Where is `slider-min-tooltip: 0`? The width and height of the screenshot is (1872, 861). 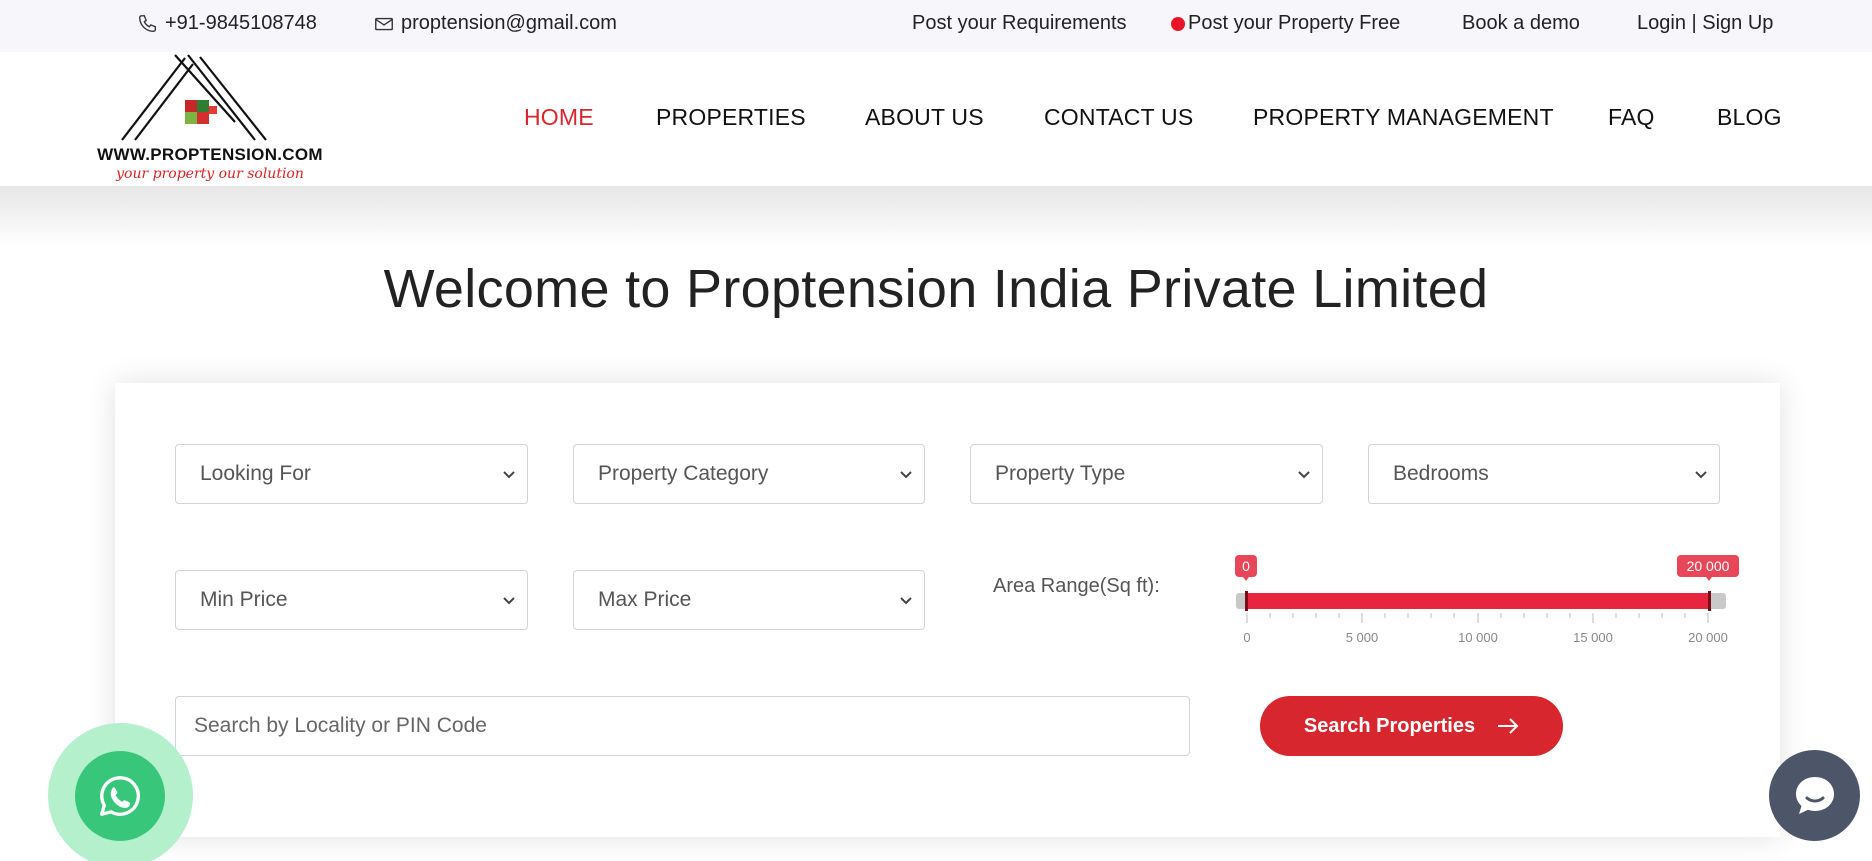
slider-min-tooltip: 0 is located at coordinates (1246, 568).